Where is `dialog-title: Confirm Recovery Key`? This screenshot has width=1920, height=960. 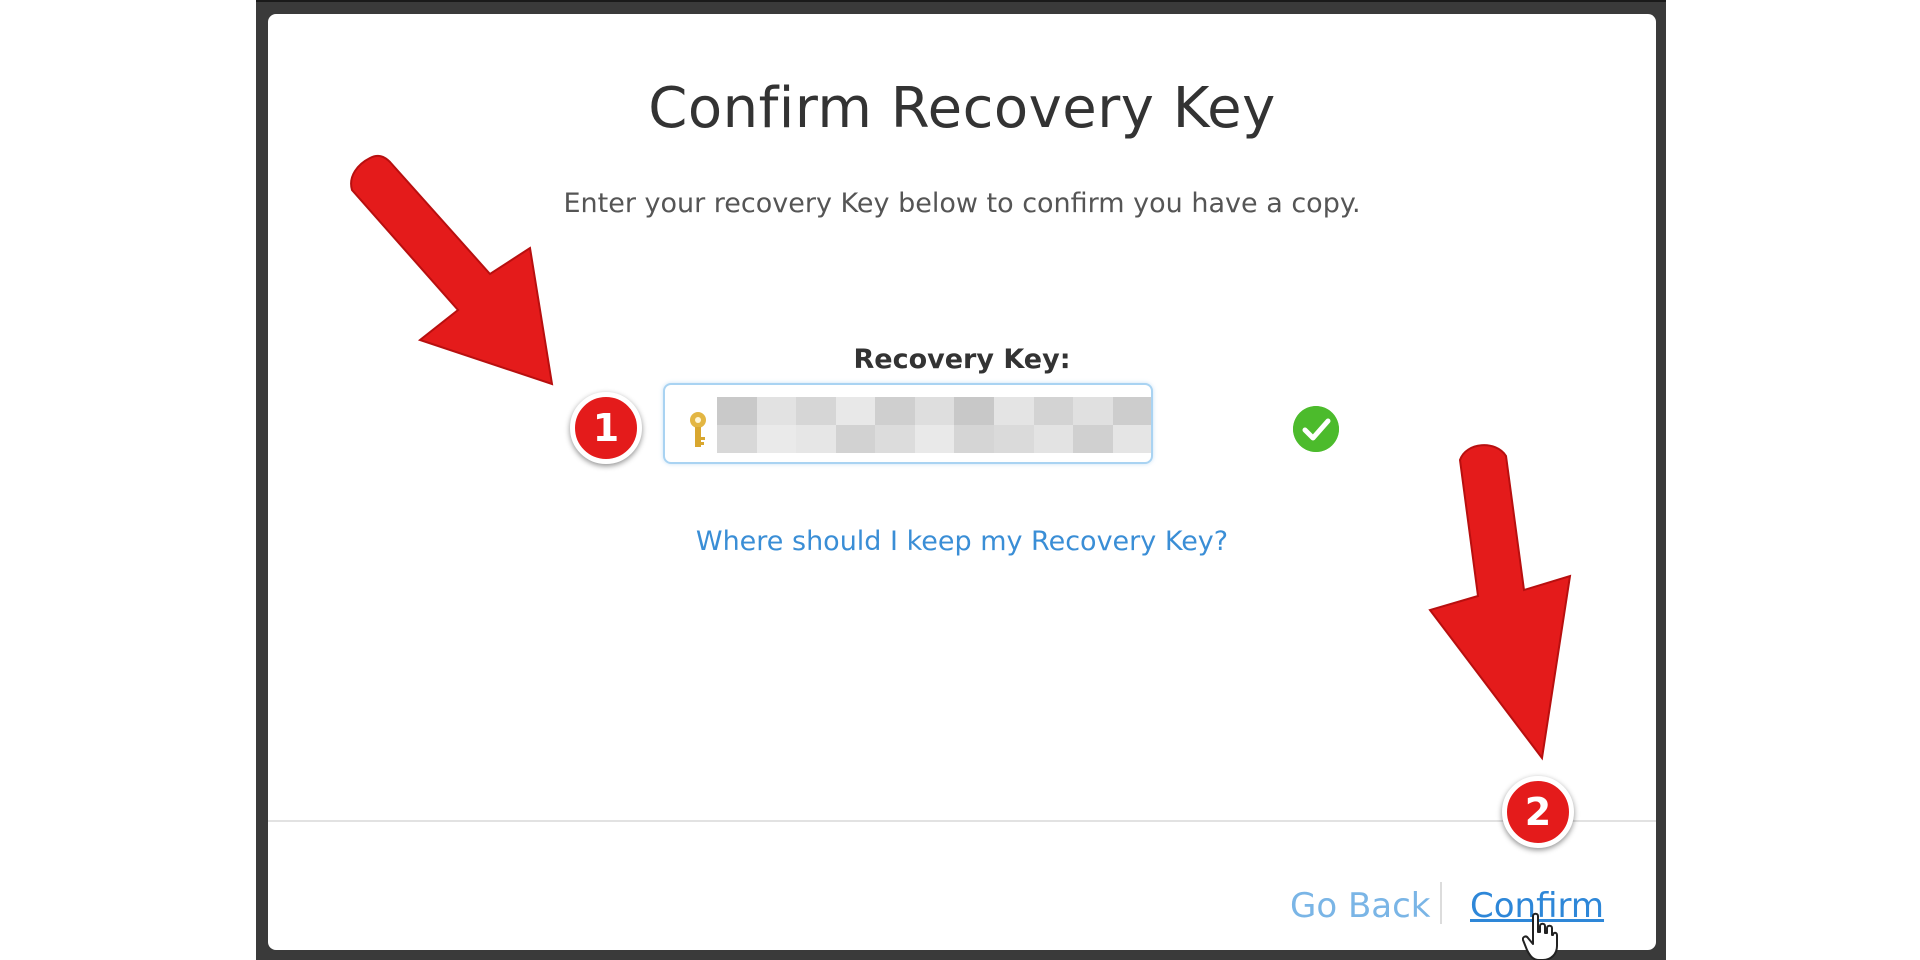 dialog-title: Confirm Recovery Key is located at coordinates (962, 108).